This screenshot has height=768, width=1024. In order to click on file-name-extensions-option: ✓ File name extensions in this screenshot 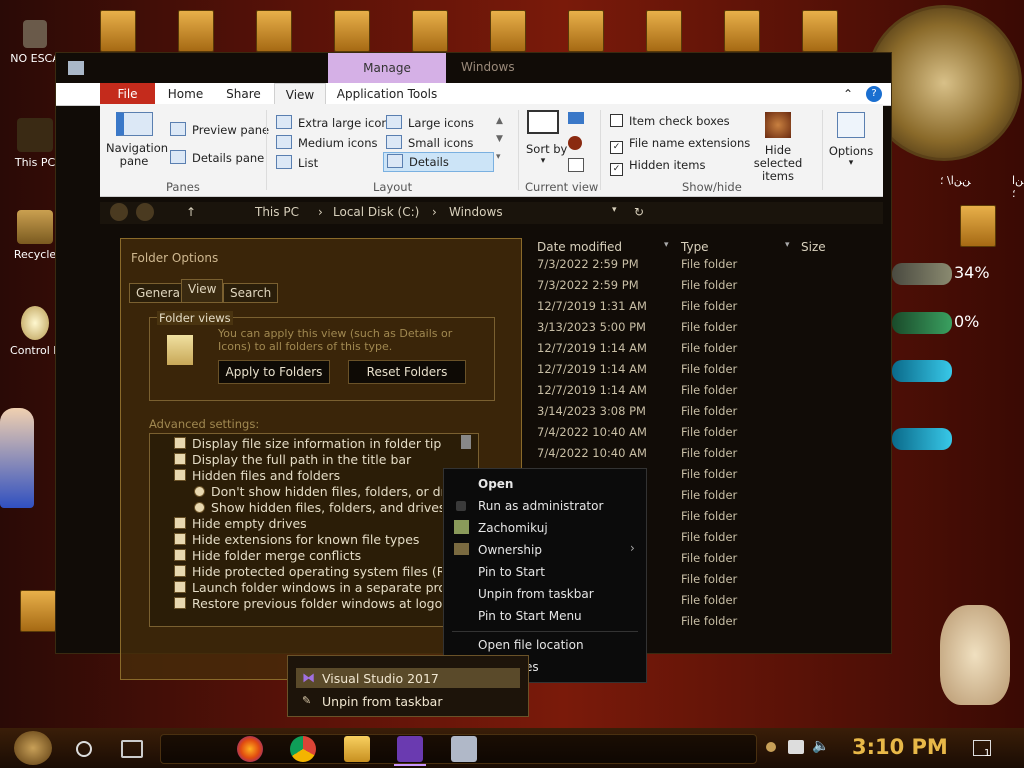, I will do `click(680, 145)`.